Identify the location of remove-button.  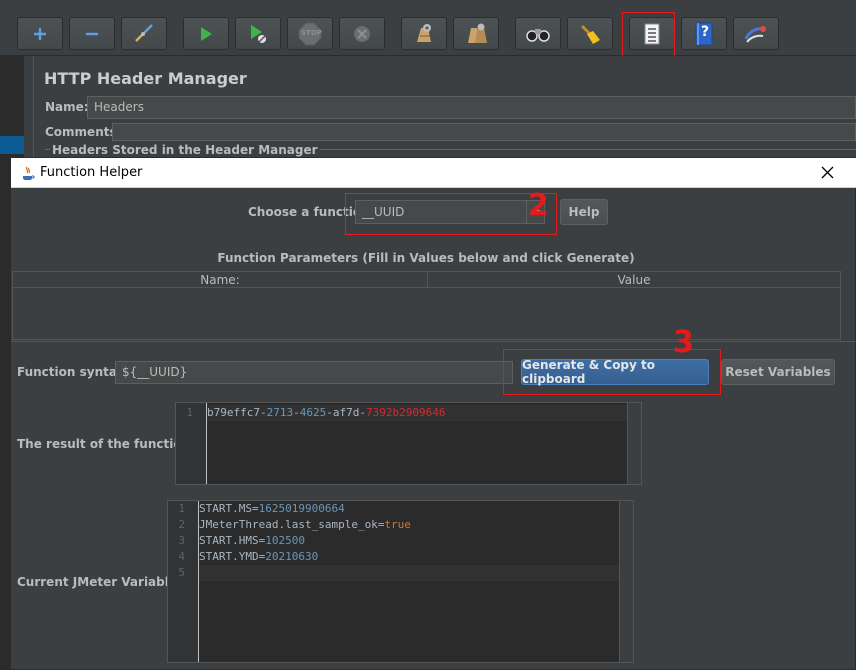
(92, 33).